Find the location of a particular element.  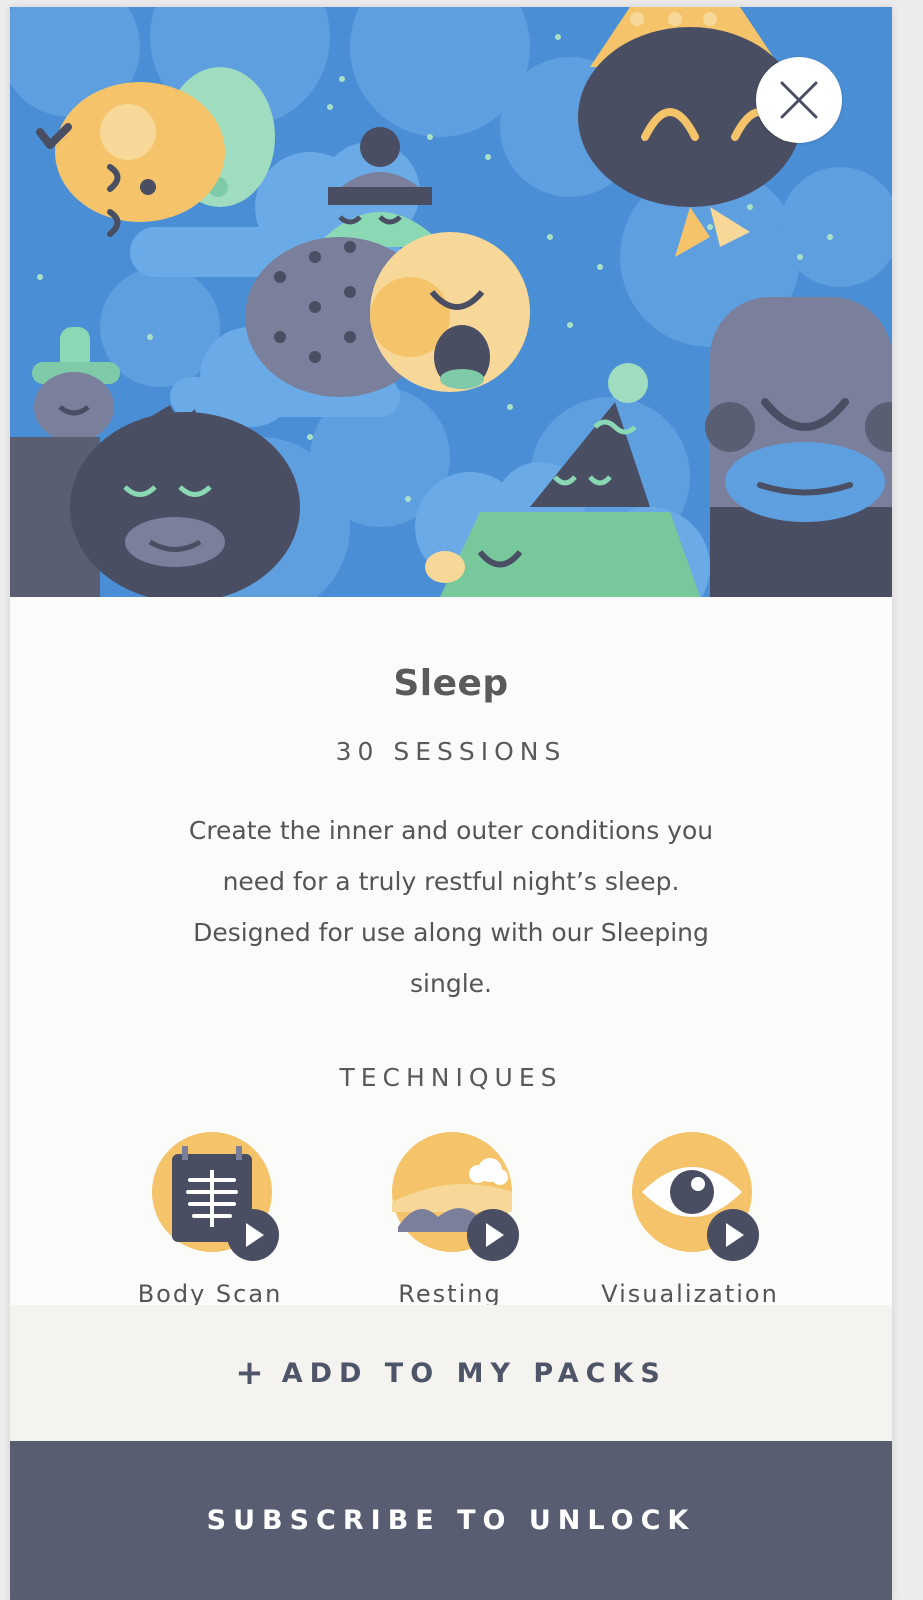

technique-label: Resting is located at coordinates (450, 1293).